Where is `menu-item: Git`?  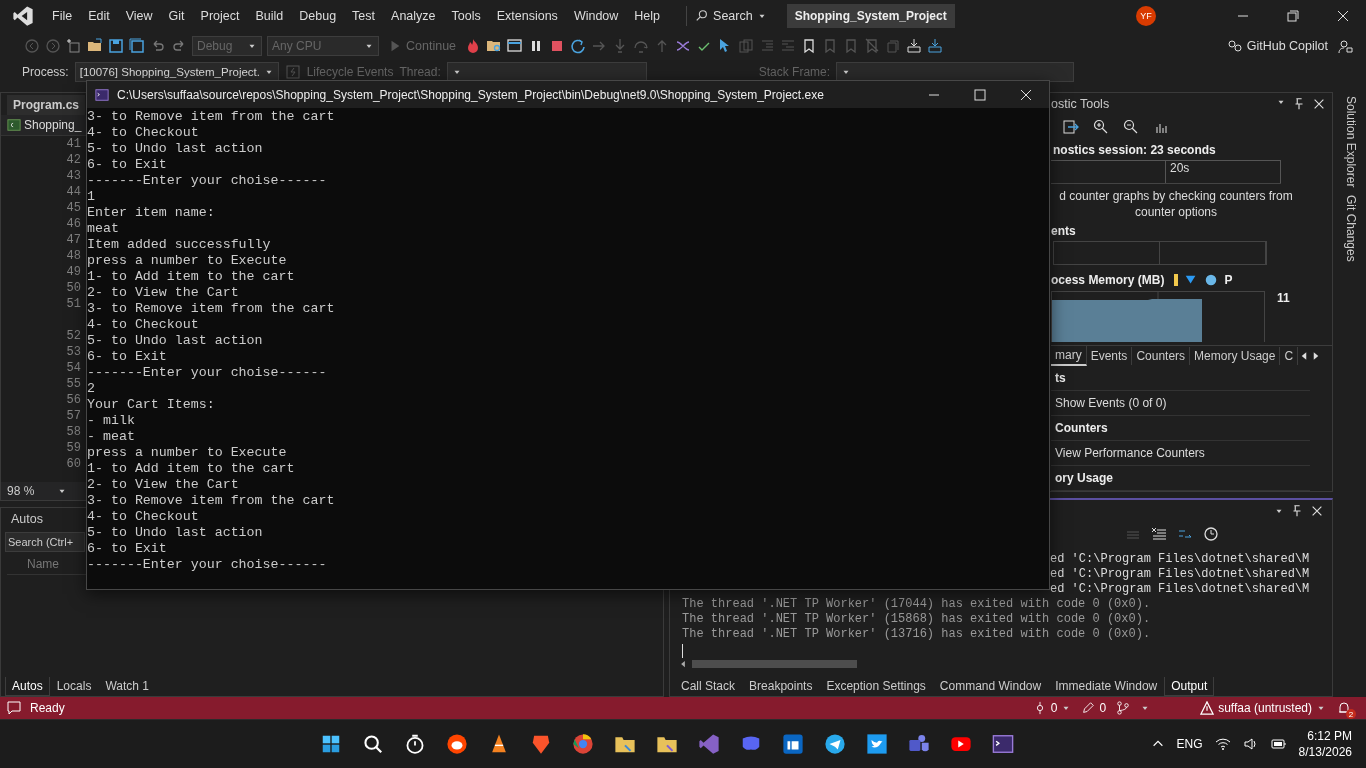 menu-item: Git is located at coordinates (176, 16).